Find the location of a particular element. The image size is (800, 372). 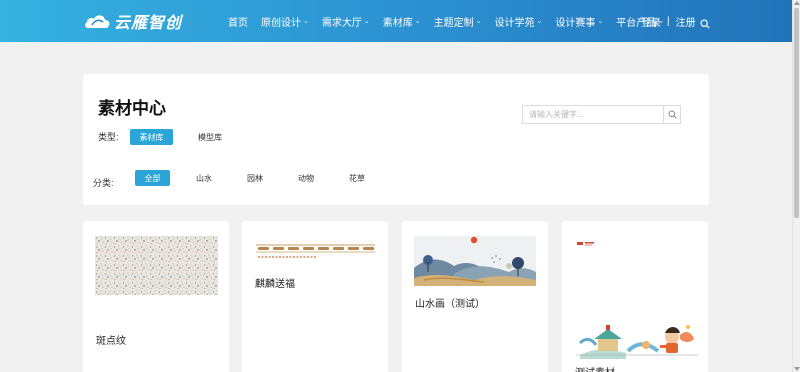

category-chip-garden: 园林 is located at coordinates (255, 178).